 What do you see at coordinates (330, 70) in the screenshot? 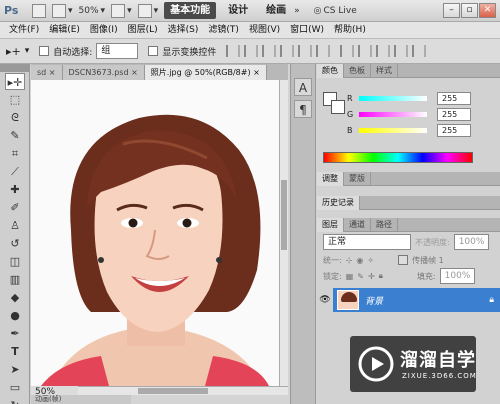
I see `tab-color: 颜色` at bounding box center [330, 70].